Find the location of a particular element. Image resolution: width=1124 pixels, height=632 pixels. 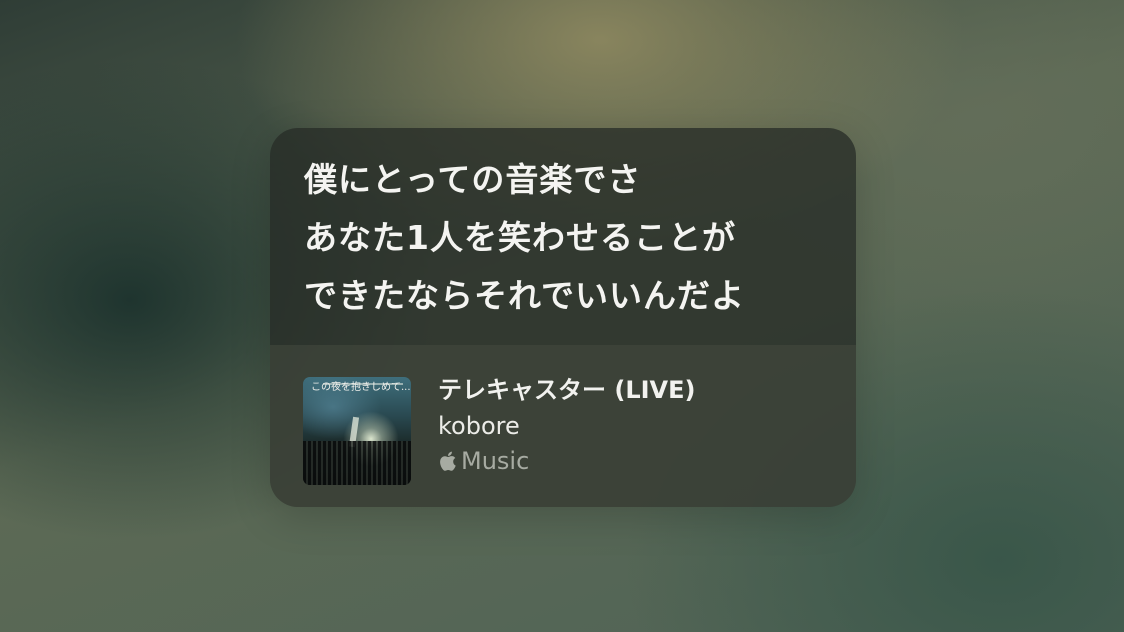

lyric-line: 僕にとっての音楽でさ is located at coordinates (473, 179).